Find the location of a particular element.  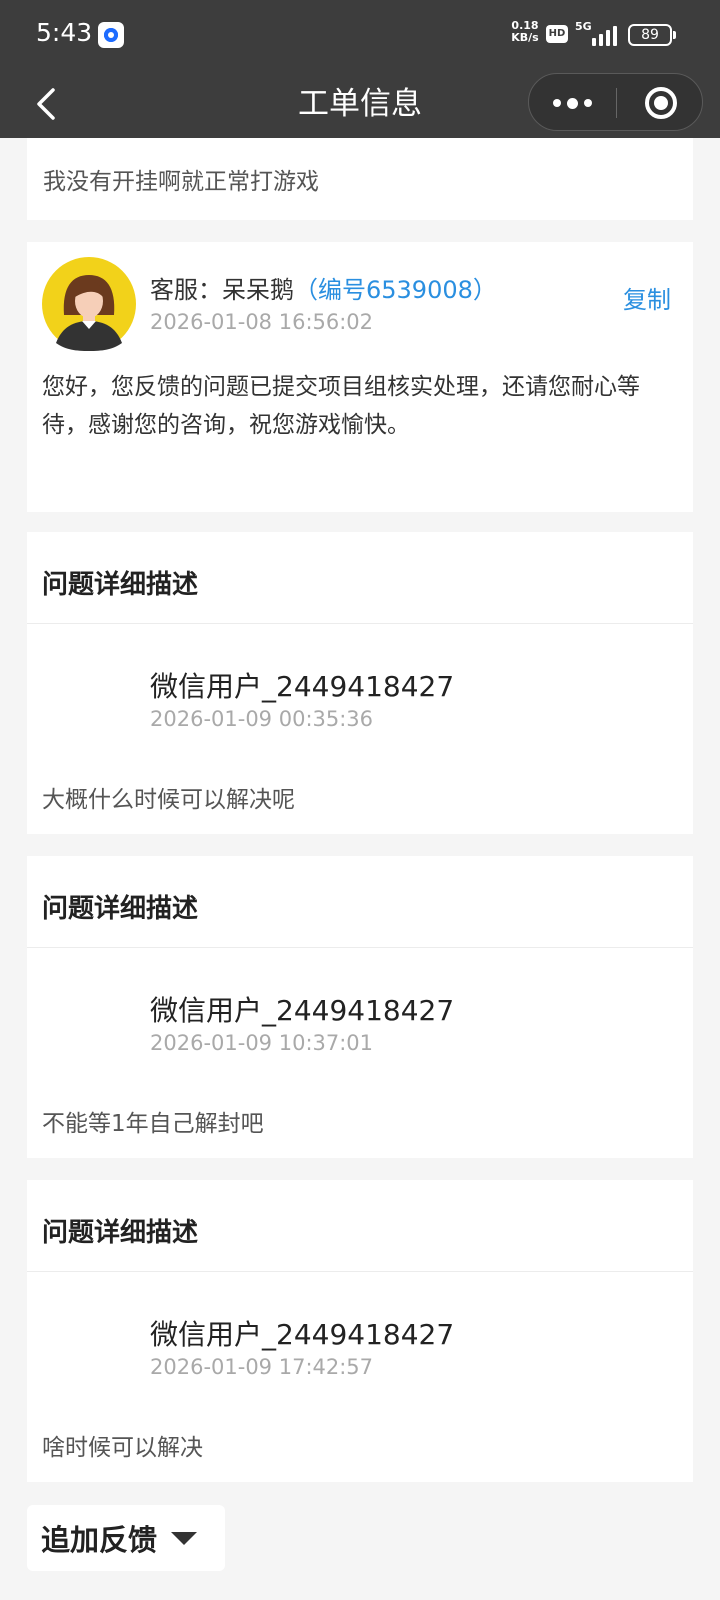

battery-icon: 89 is located at coordinates (652, 35).